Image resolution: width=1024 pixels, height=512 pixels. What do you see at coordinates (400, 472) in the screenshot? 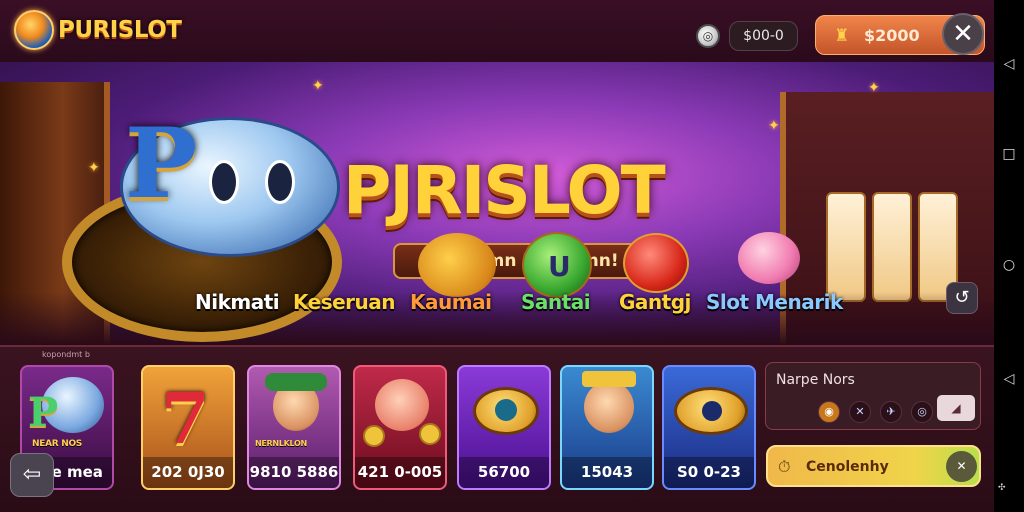
I see `game-card-value: 421 0-005` at bounding box center [400, 472].